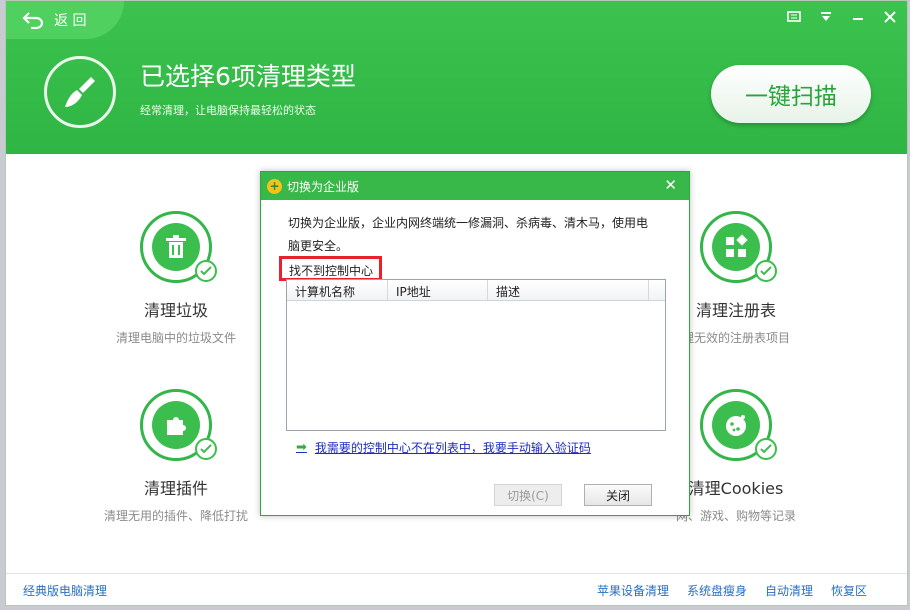 The image size is (910, 610). I want to click on plus-shield-icon: +, so click(274, 186).